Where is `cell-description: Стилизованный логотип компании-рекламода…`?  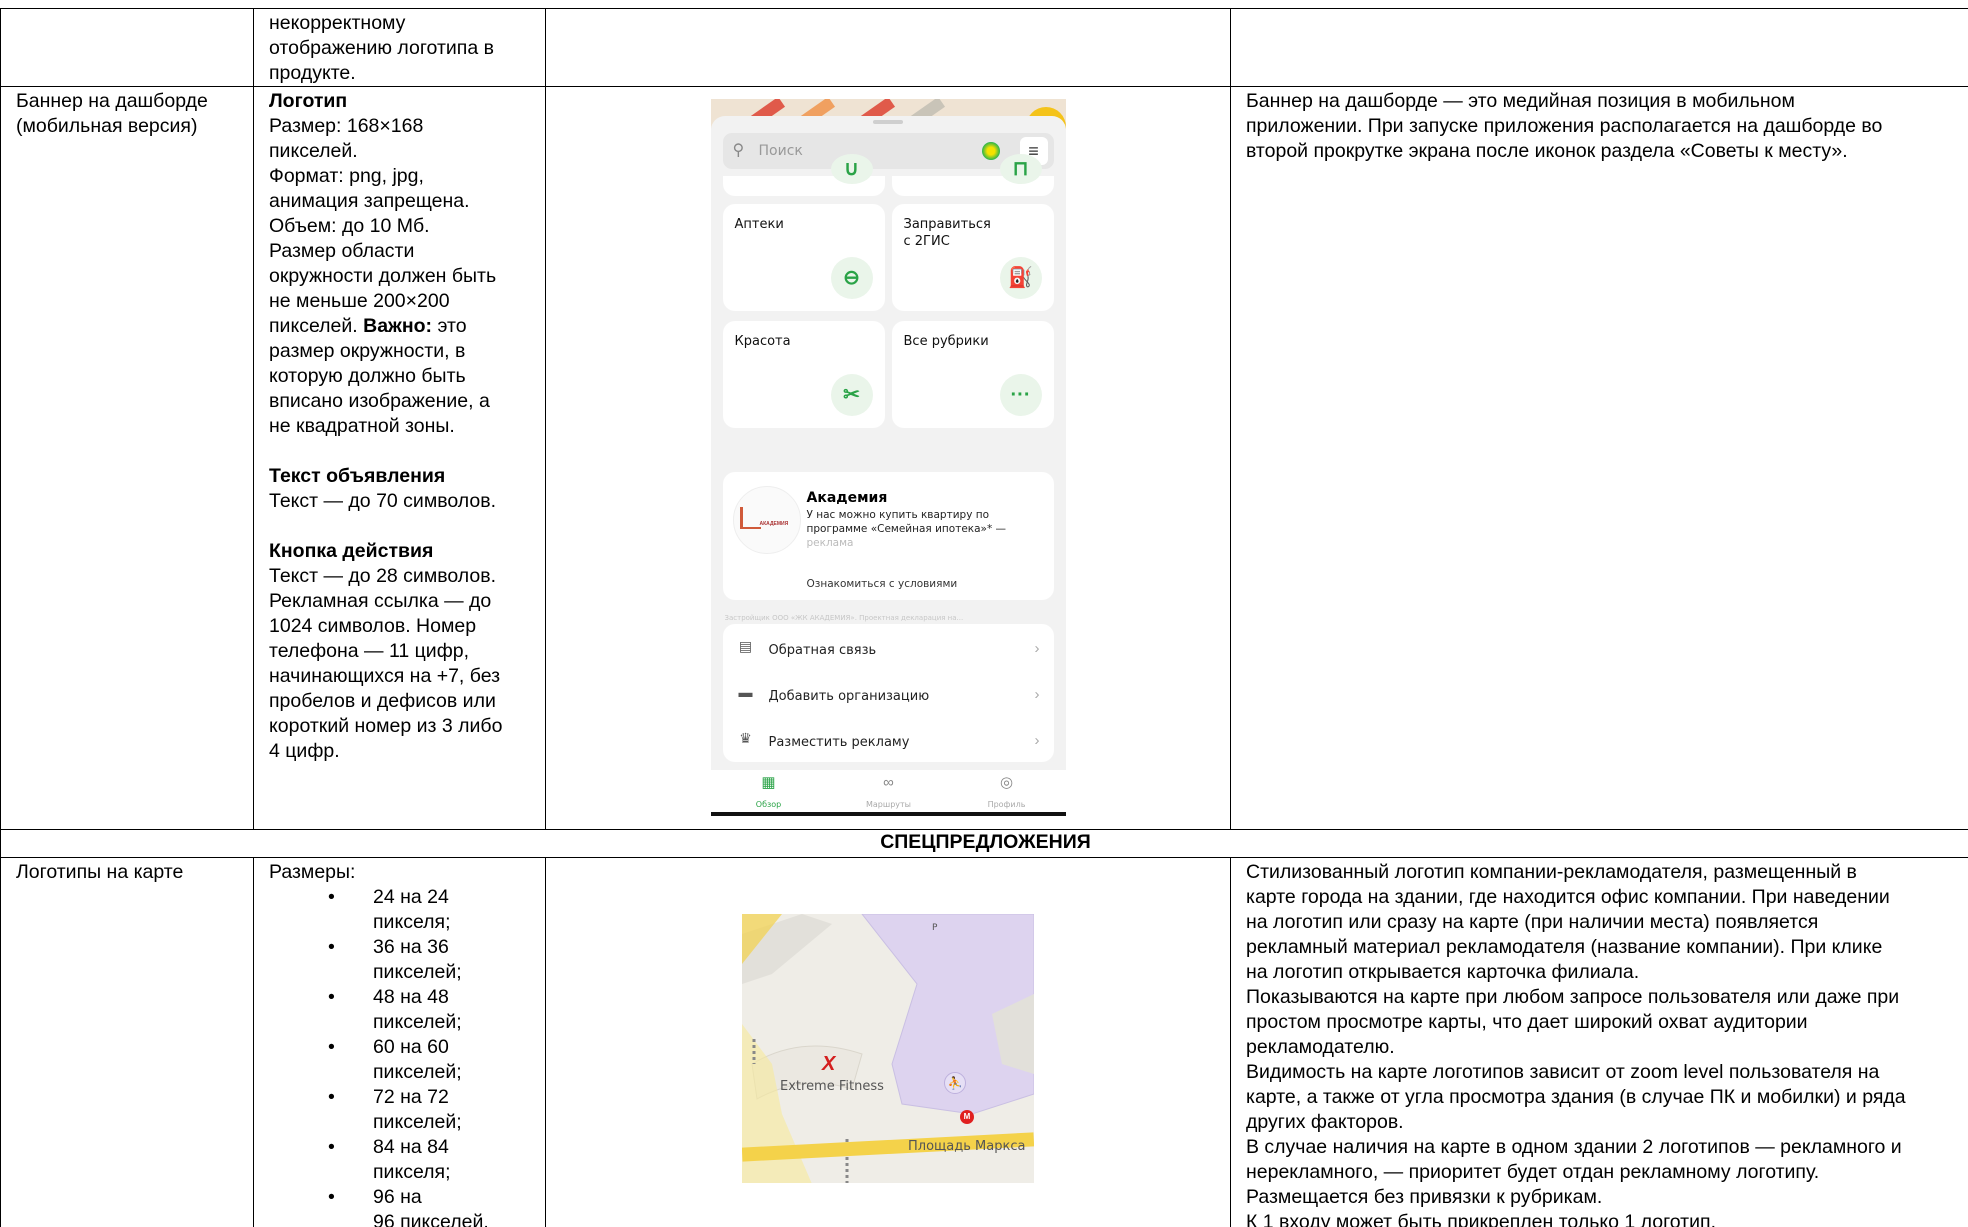 cell-description: Стилизованный логотип компании-рекламода… is located at coordinates (1599, 1042).